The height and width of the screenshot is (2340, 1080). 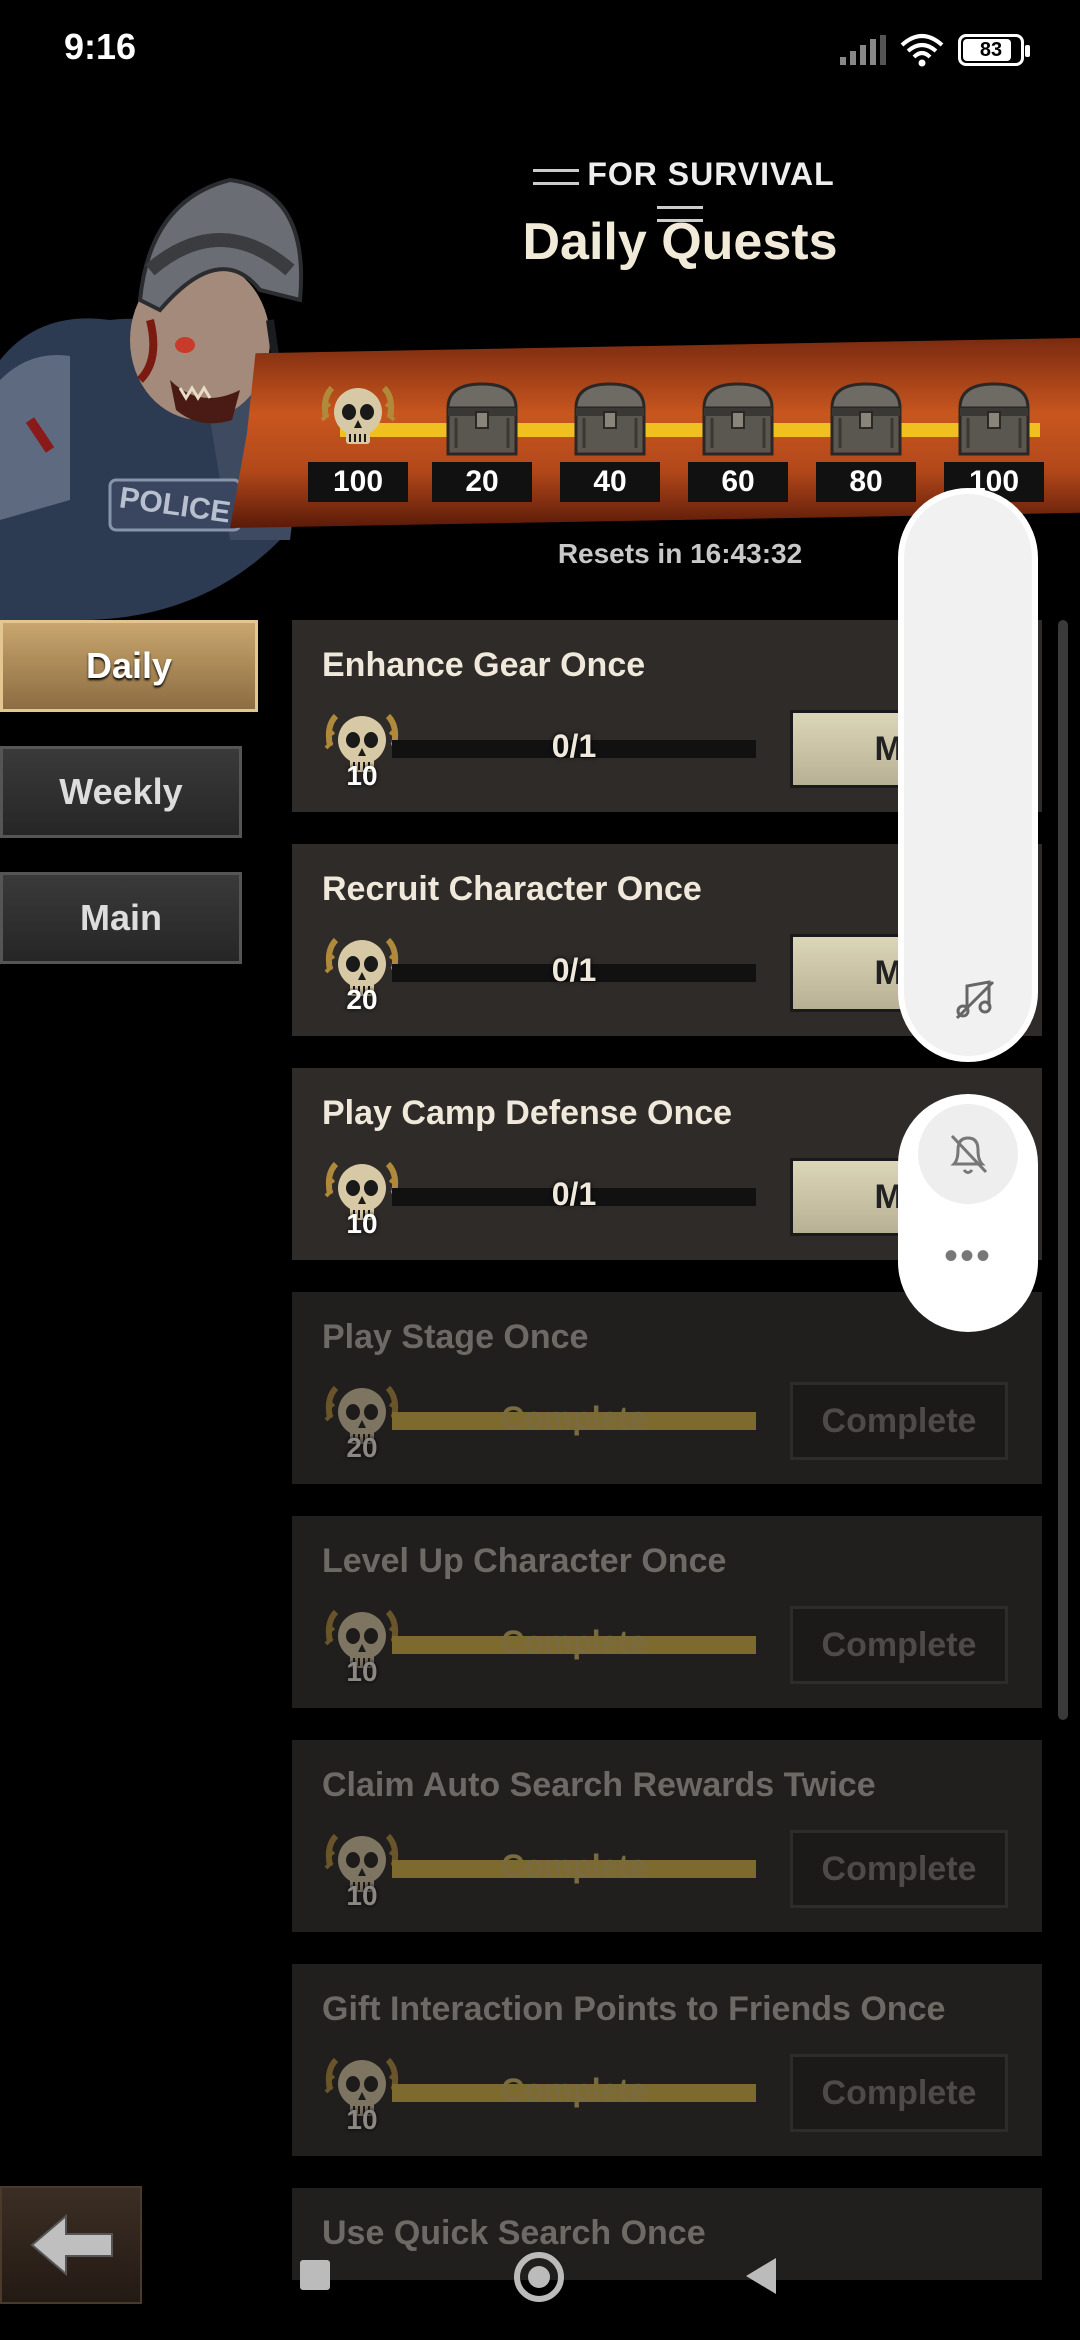 I want to click on milestone-label: 40, so click(x=610, y=482).